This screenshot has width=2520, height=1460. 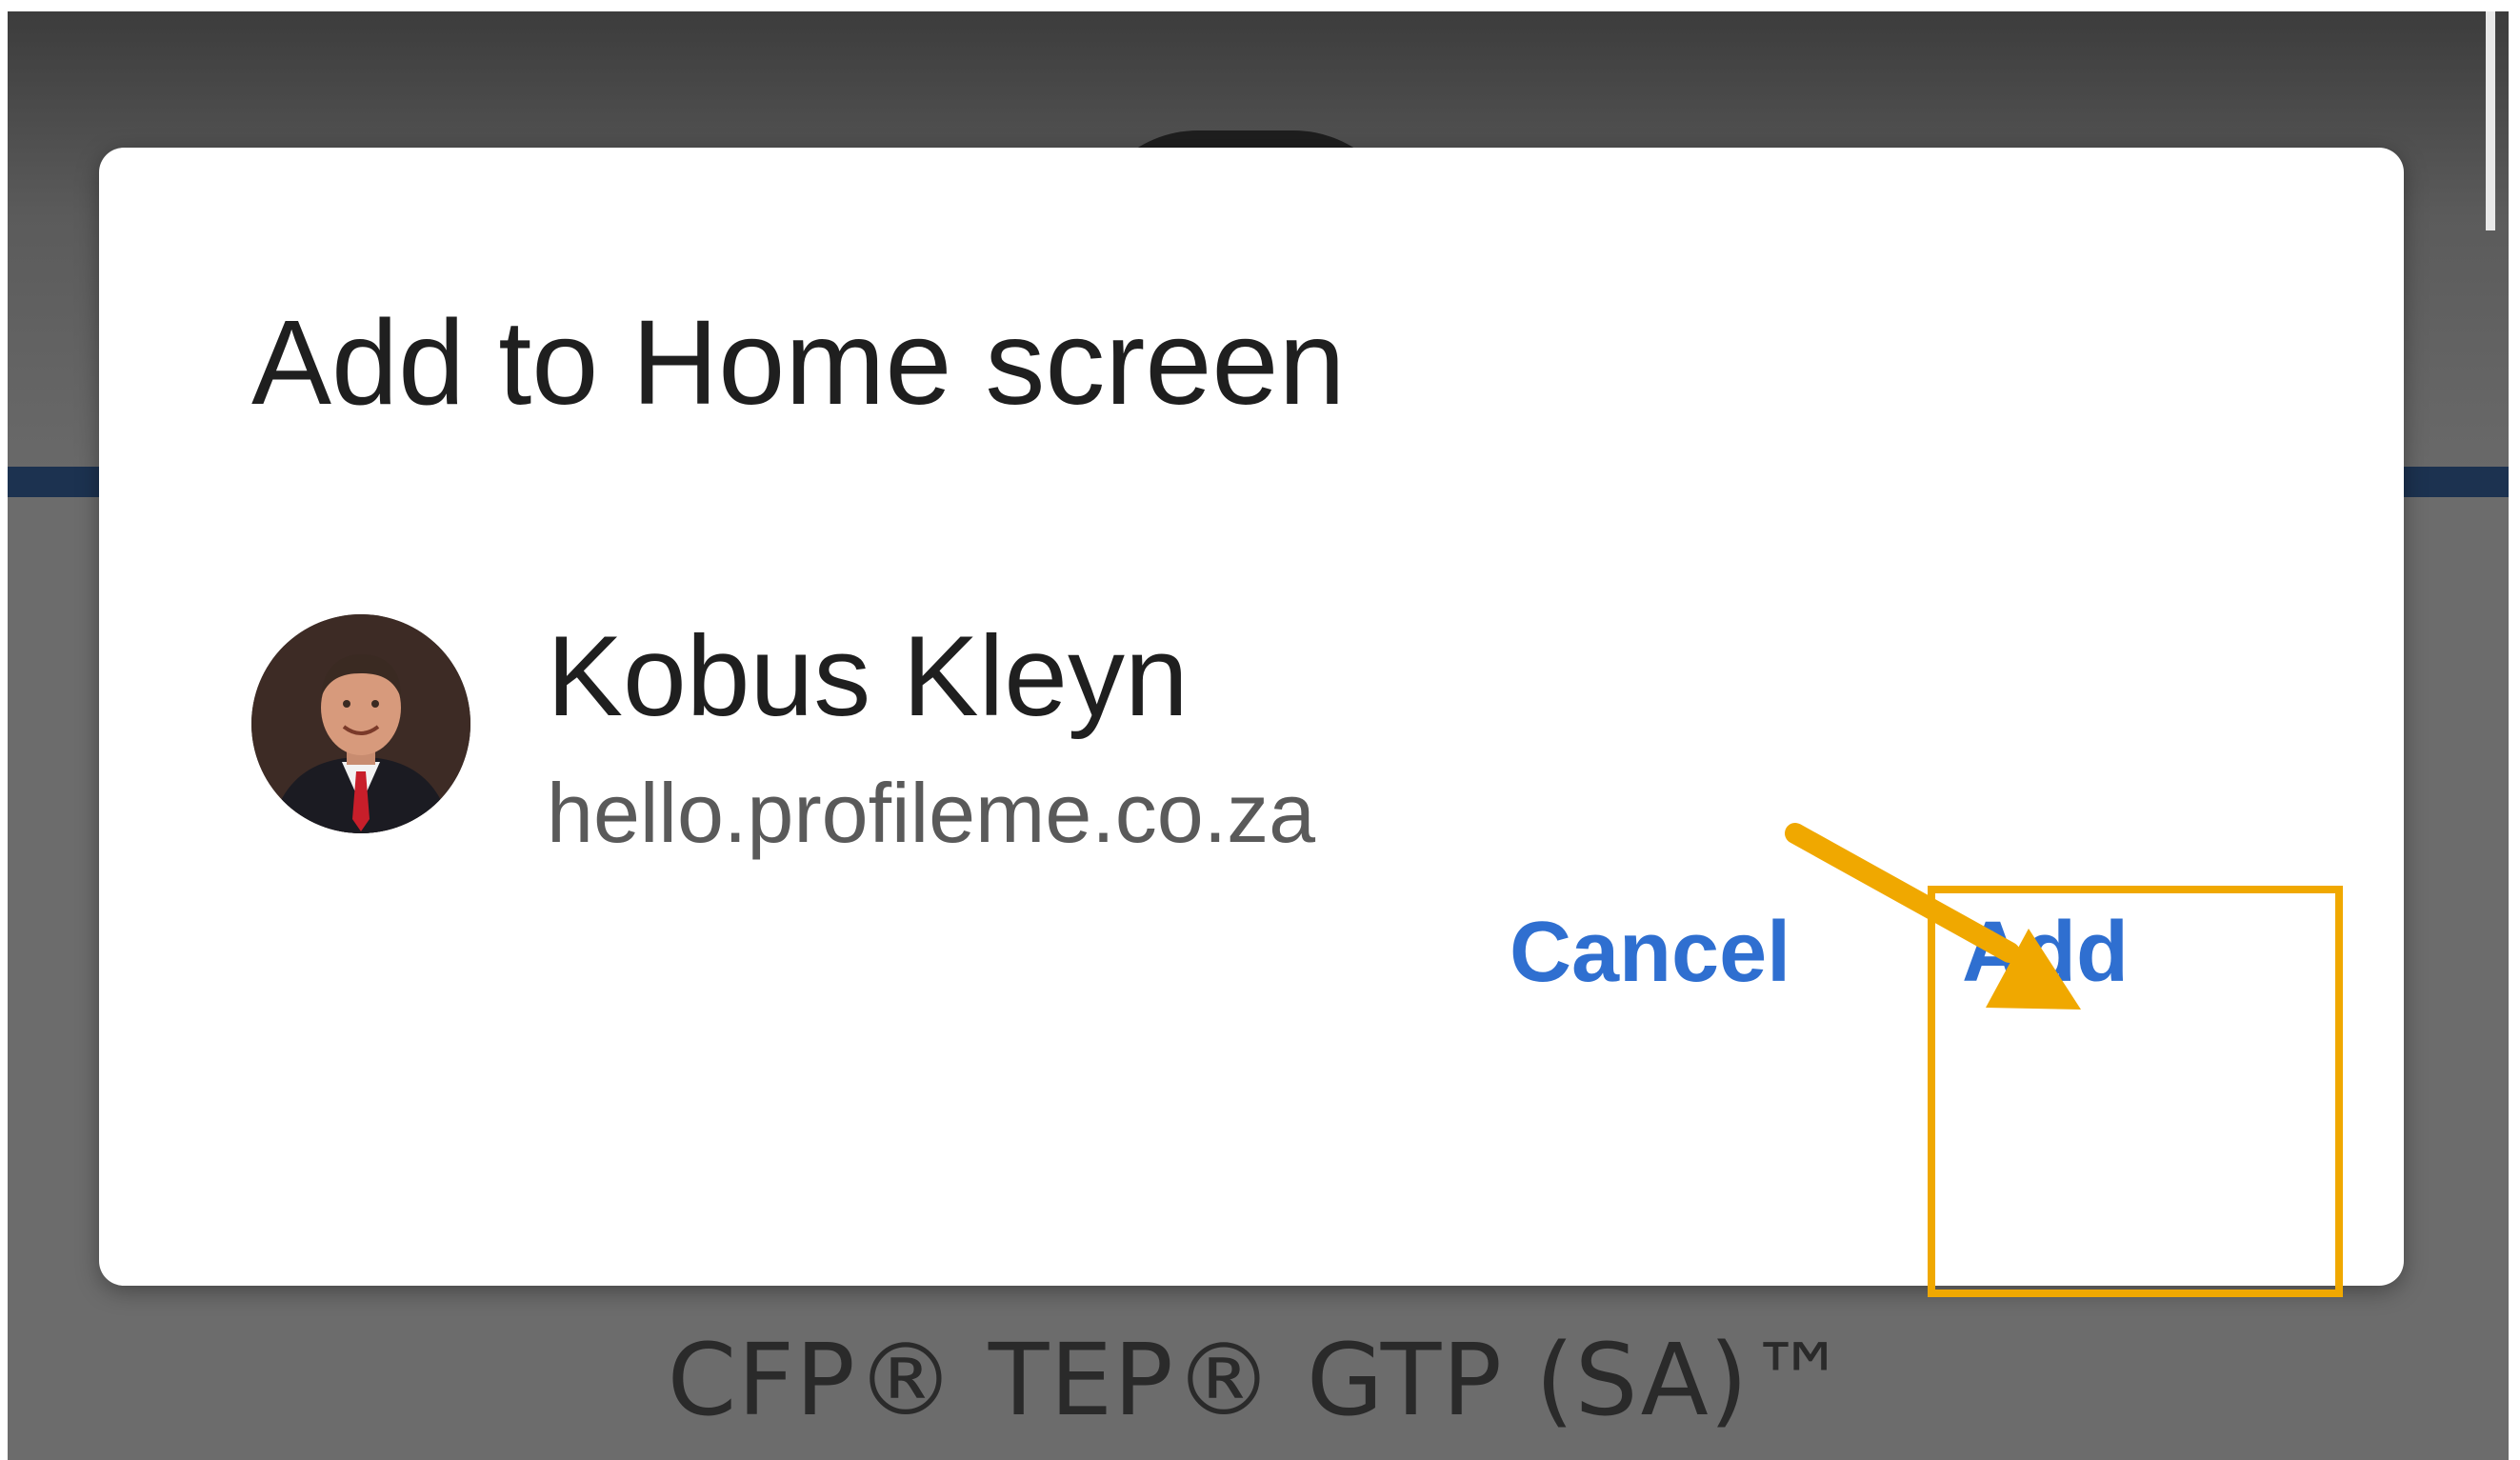 I want to click on add-button: Add, so click(x=2045, y=952).